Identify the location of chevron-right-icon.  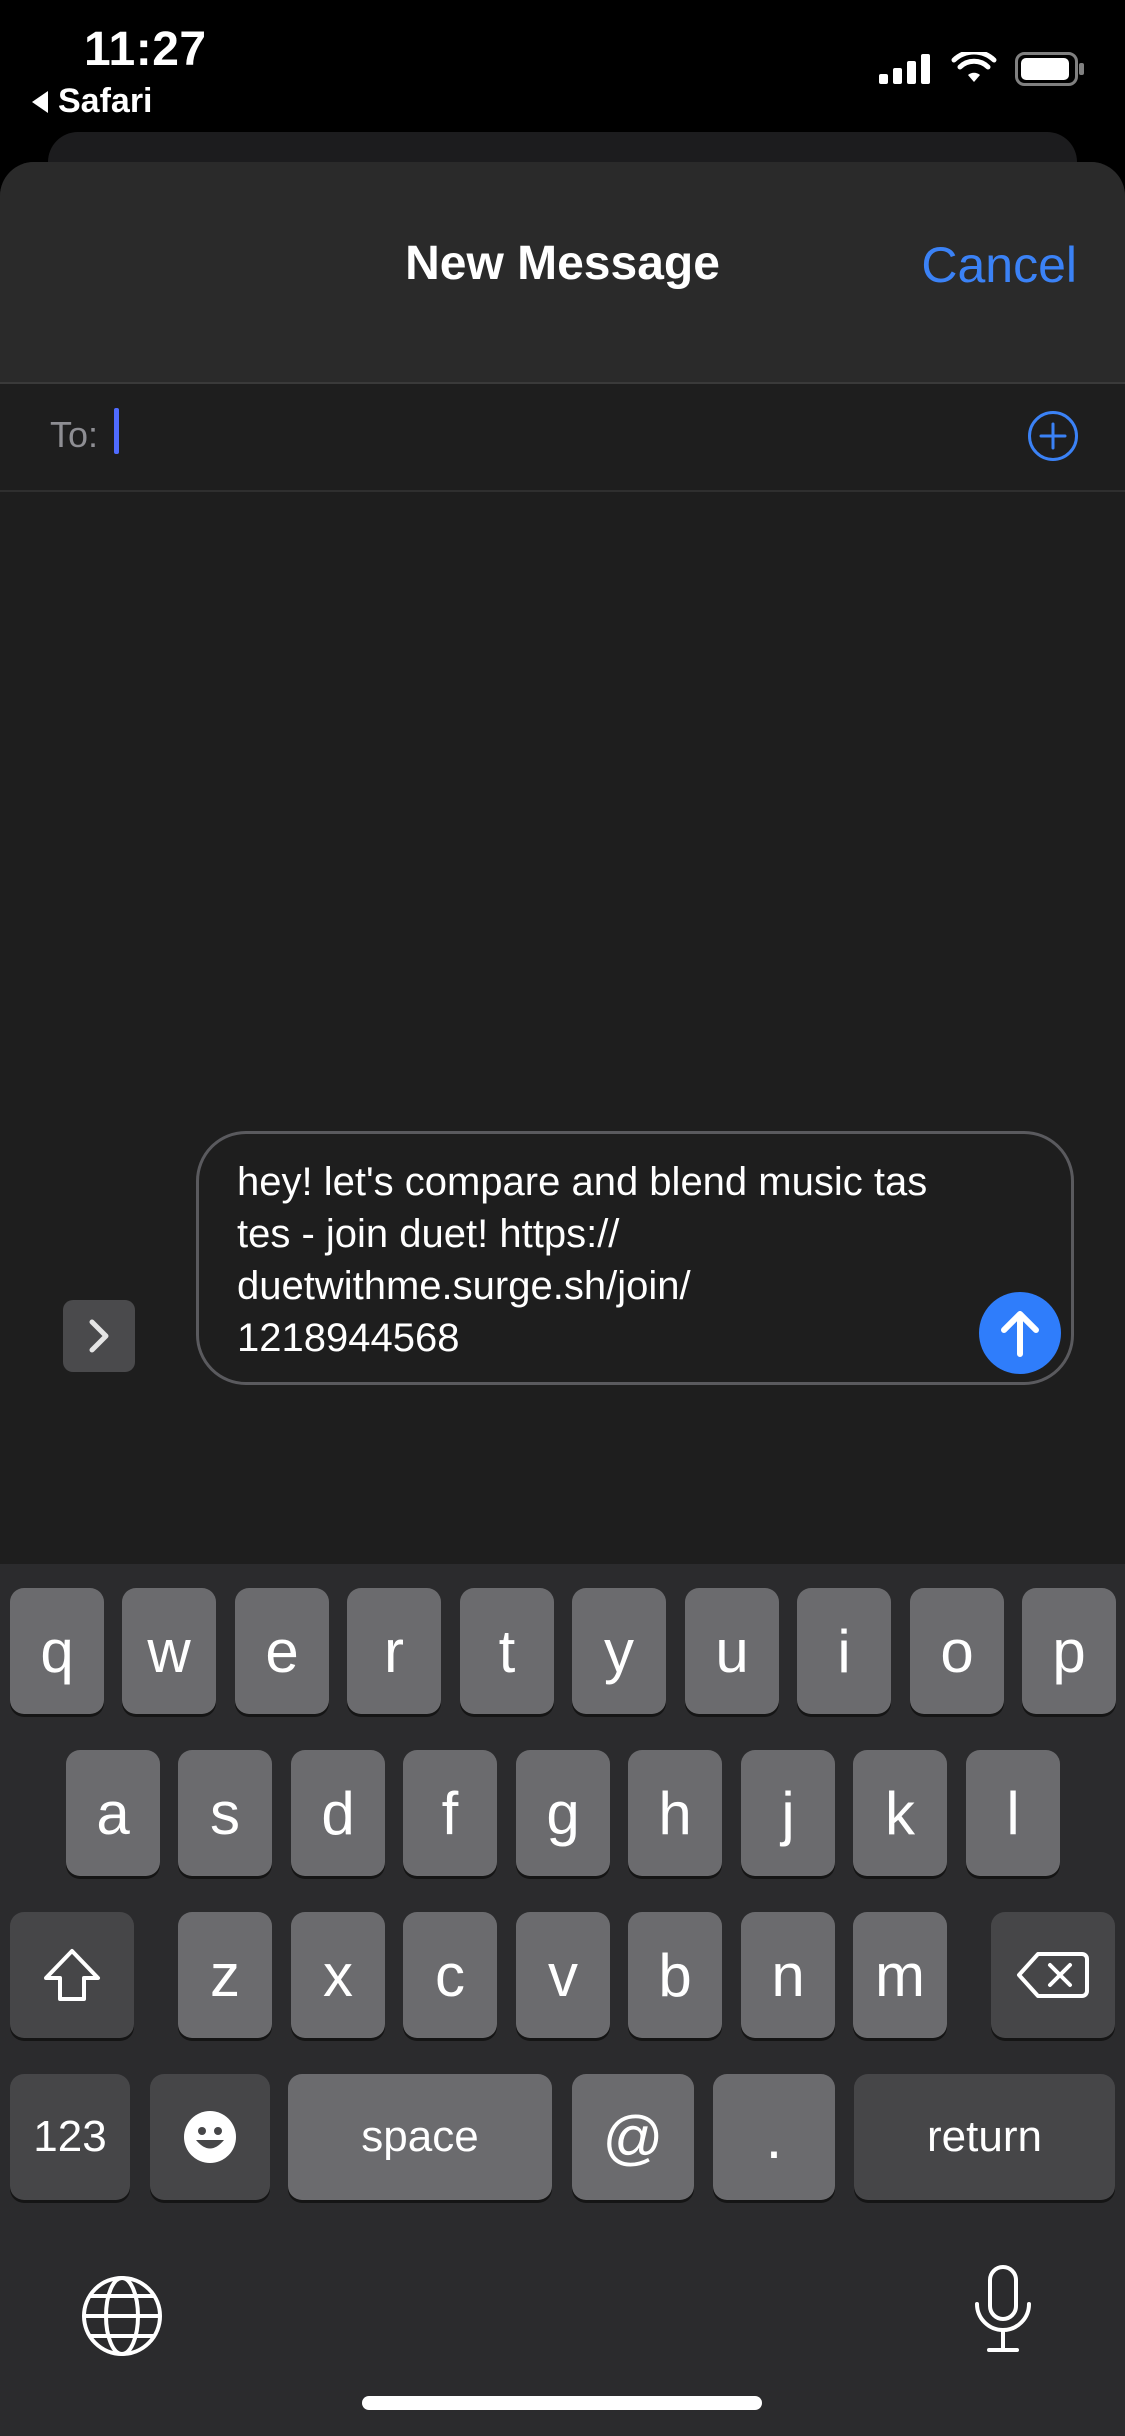
(99, 1336).